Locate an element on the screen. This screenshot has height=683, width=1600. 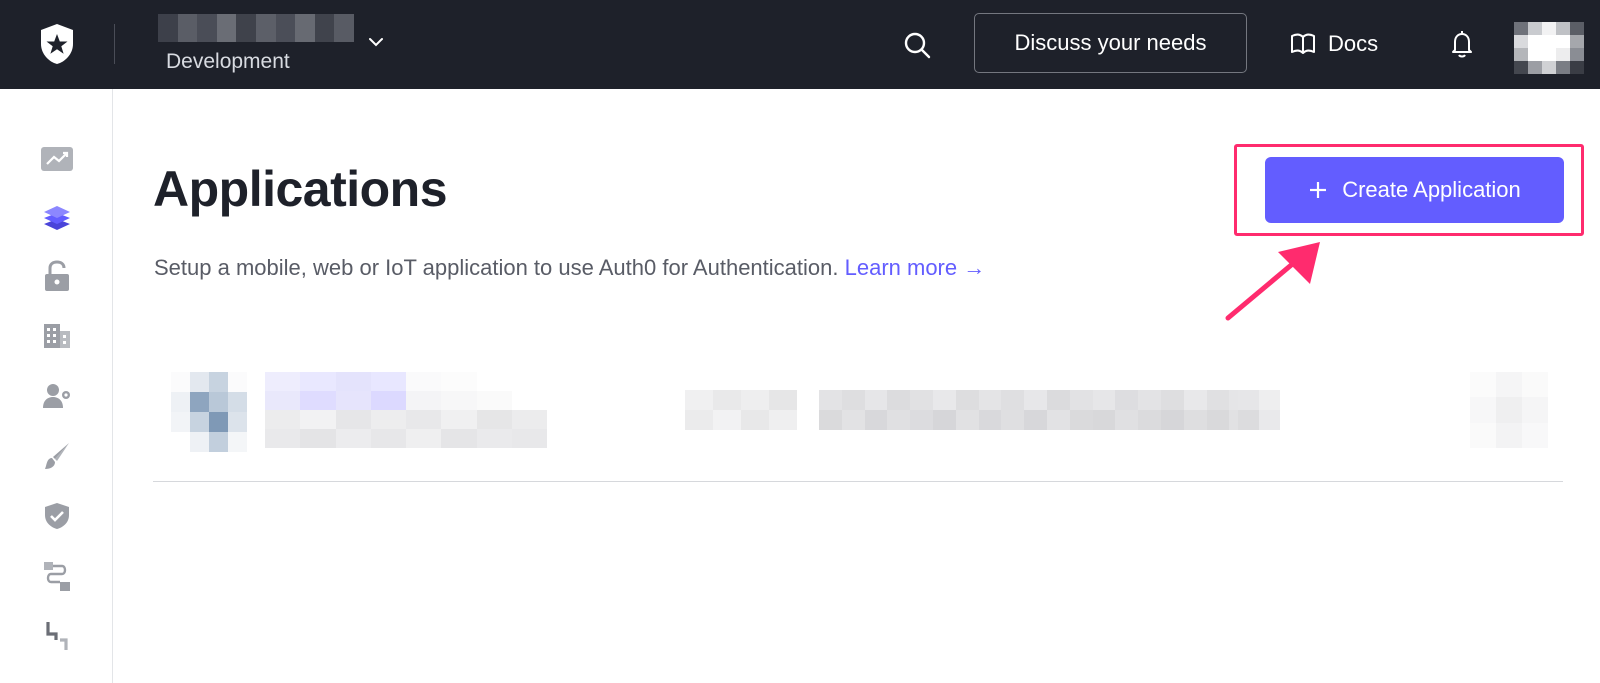
organizations-building-icon is located at coordinates (57, 336).